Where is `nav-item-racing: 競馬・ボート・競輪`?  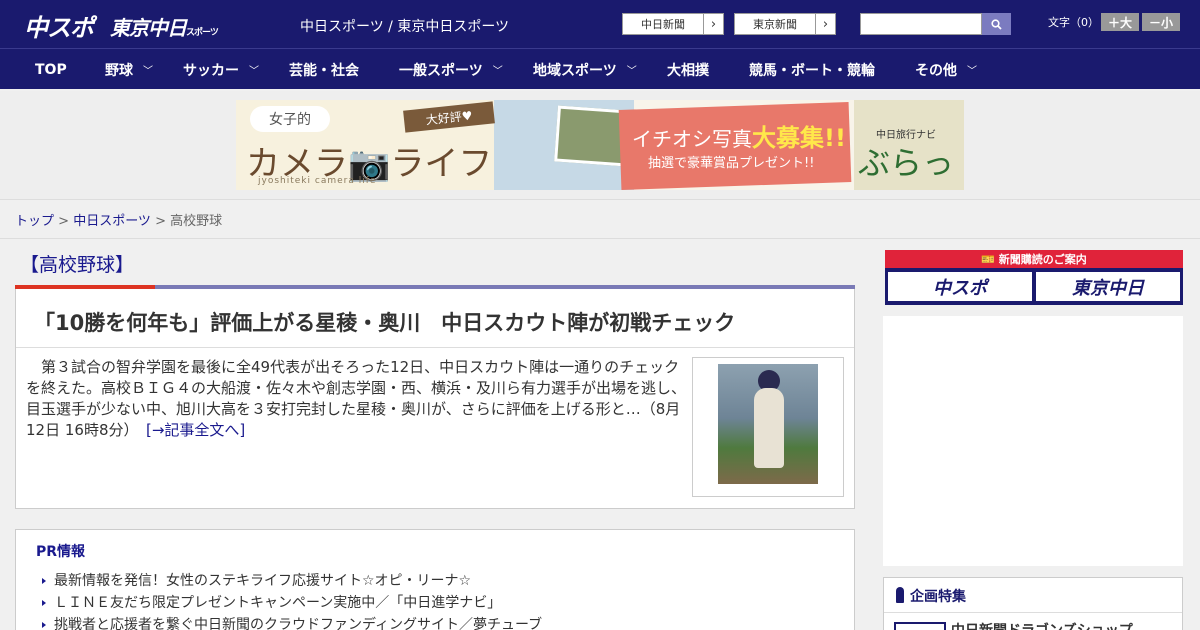 nav-item-racing: 競馬・ボート・競輪 is located at coordinates (812, 69).